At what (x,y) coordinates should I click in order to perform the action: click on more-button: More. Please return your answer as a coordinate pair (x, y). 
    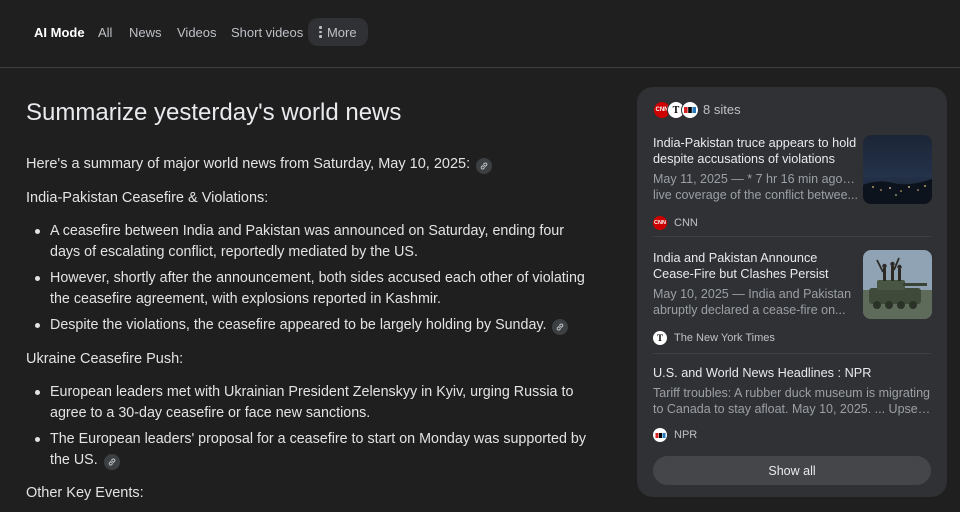
    Looking at the image, I should click on (338, 32).